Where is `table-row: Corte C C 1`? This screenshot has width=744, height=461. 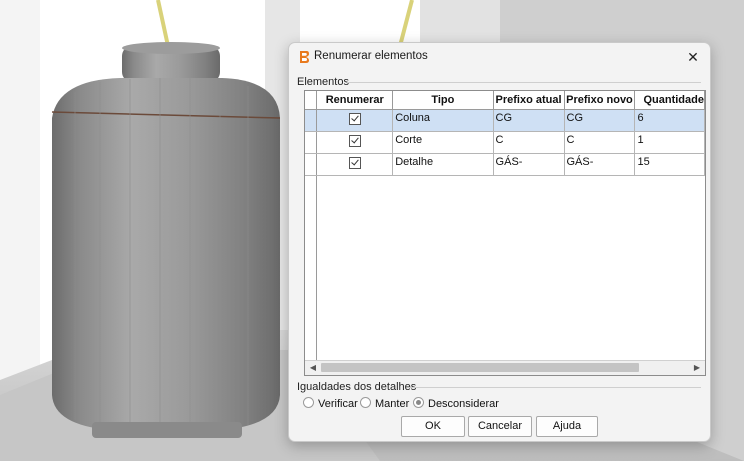
table-row: Corte C C 1 is located at coordinates (505, 142).